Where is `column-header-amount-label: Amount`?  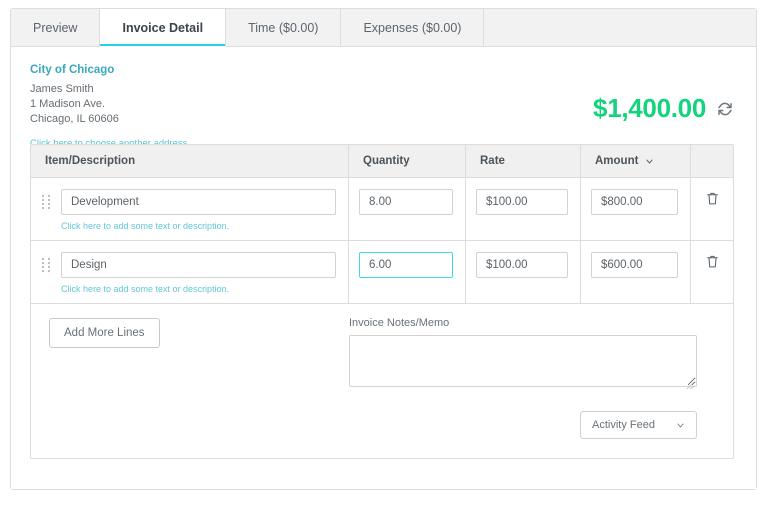 column-header-amount-label: Amount is located at coordinates (617, 161).